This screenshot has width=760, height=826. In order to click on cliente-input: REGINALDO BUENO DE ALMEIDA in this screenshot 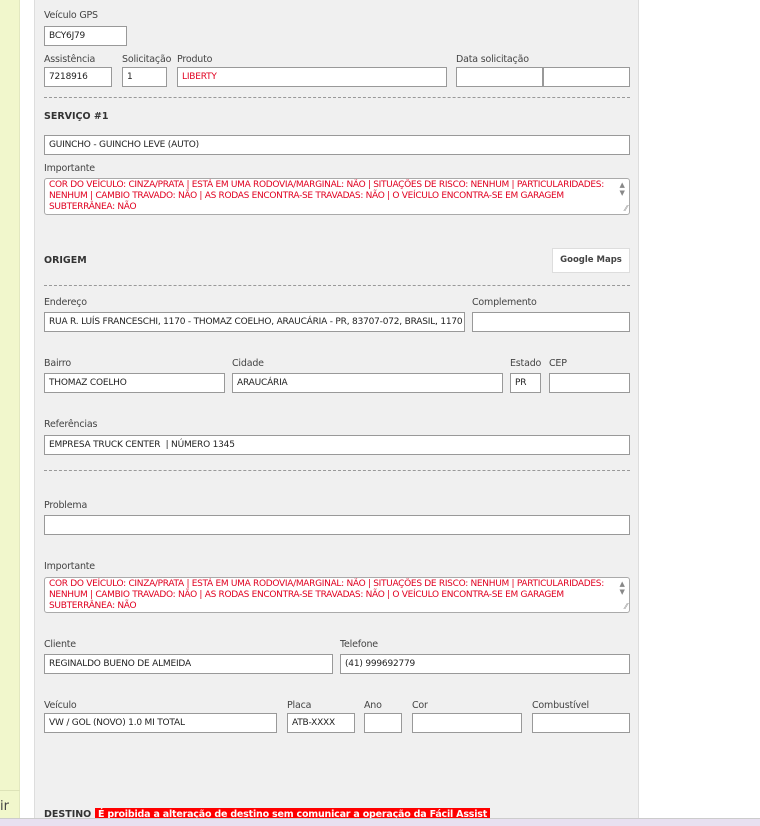, I will do `click(188, 664)`.